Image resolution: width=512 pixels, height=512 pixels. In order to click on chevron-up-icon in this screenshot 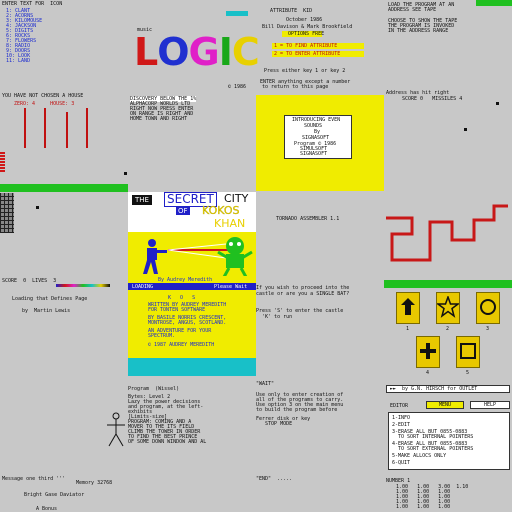, I will do `click(408, 306)`.